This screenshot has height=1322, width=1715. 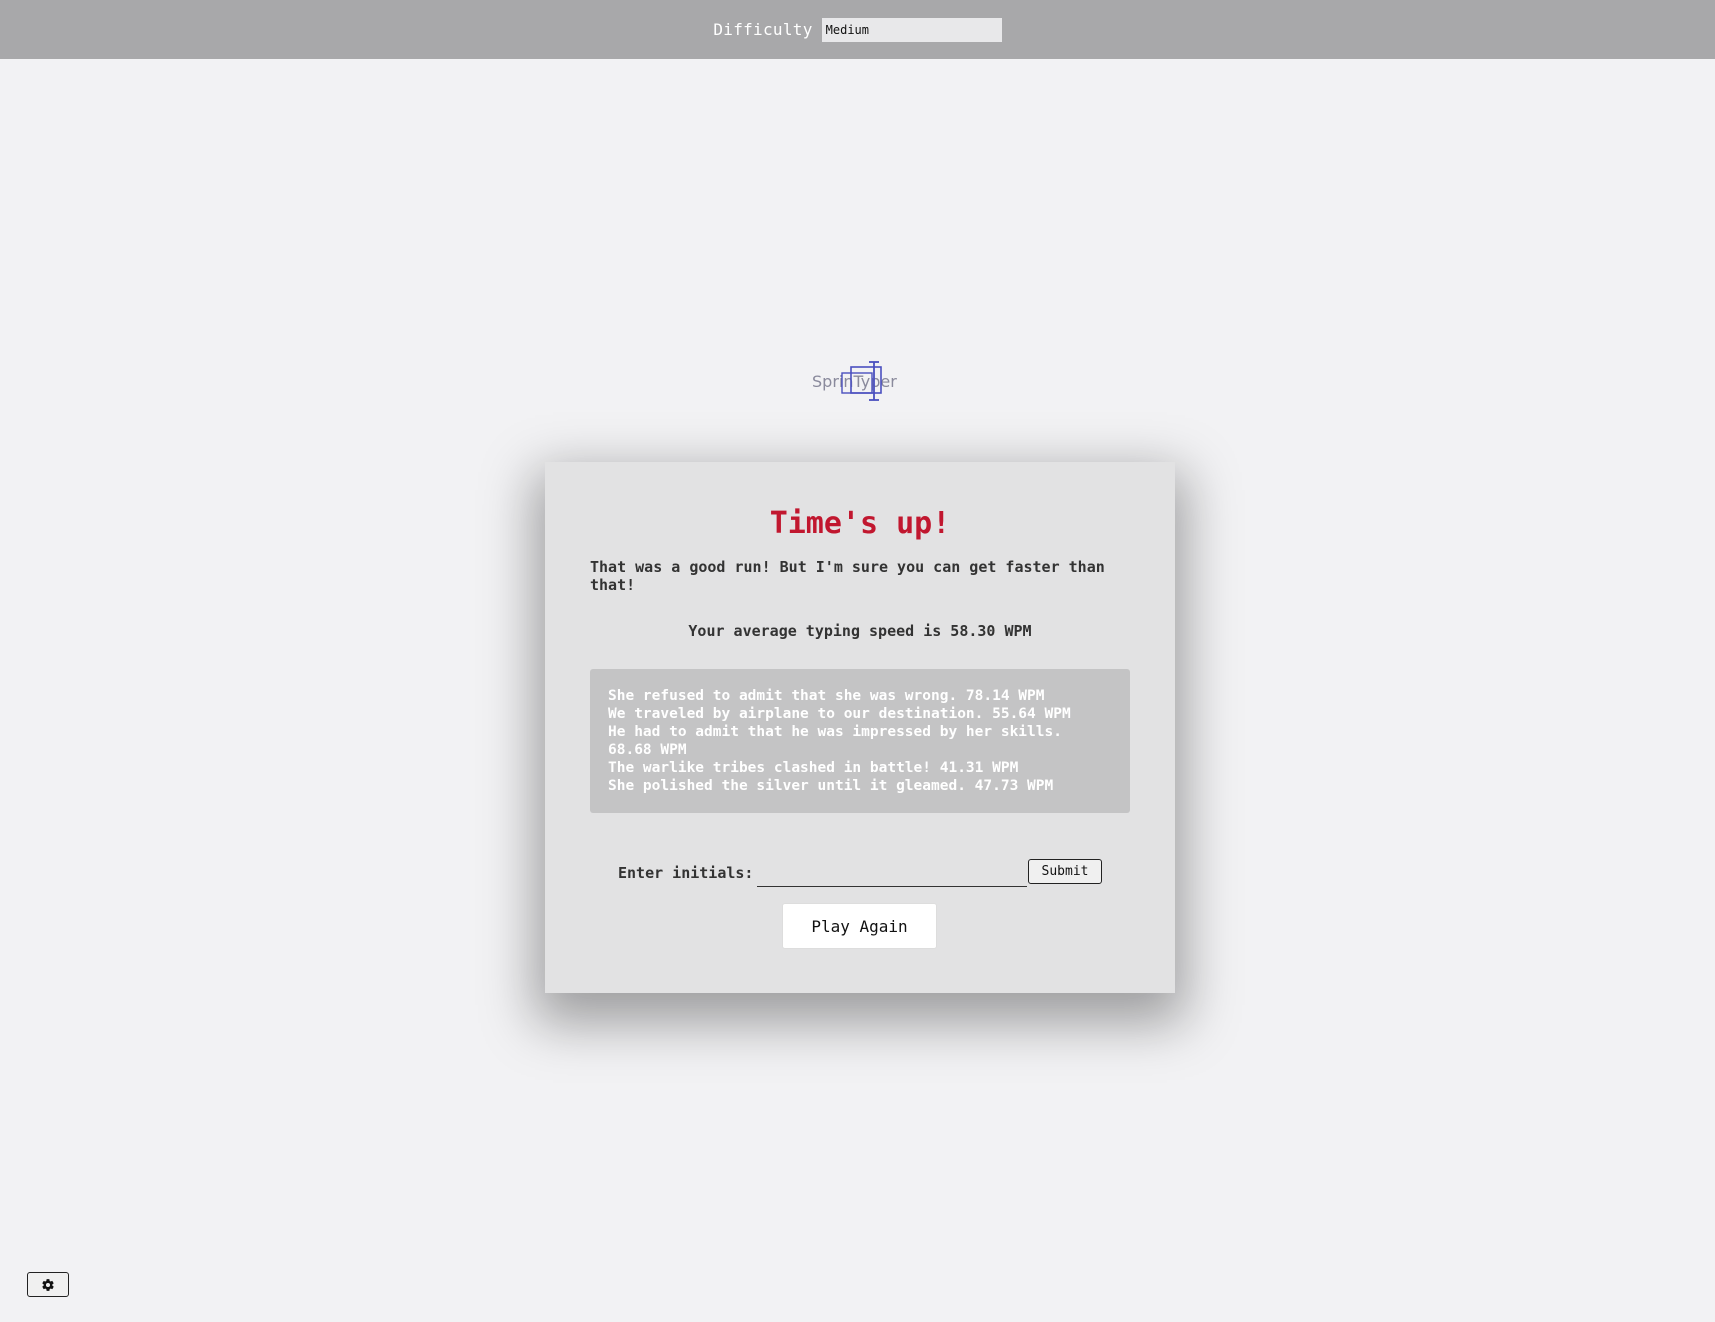 I want to click on settings-button, so click(x=48, y=1284).